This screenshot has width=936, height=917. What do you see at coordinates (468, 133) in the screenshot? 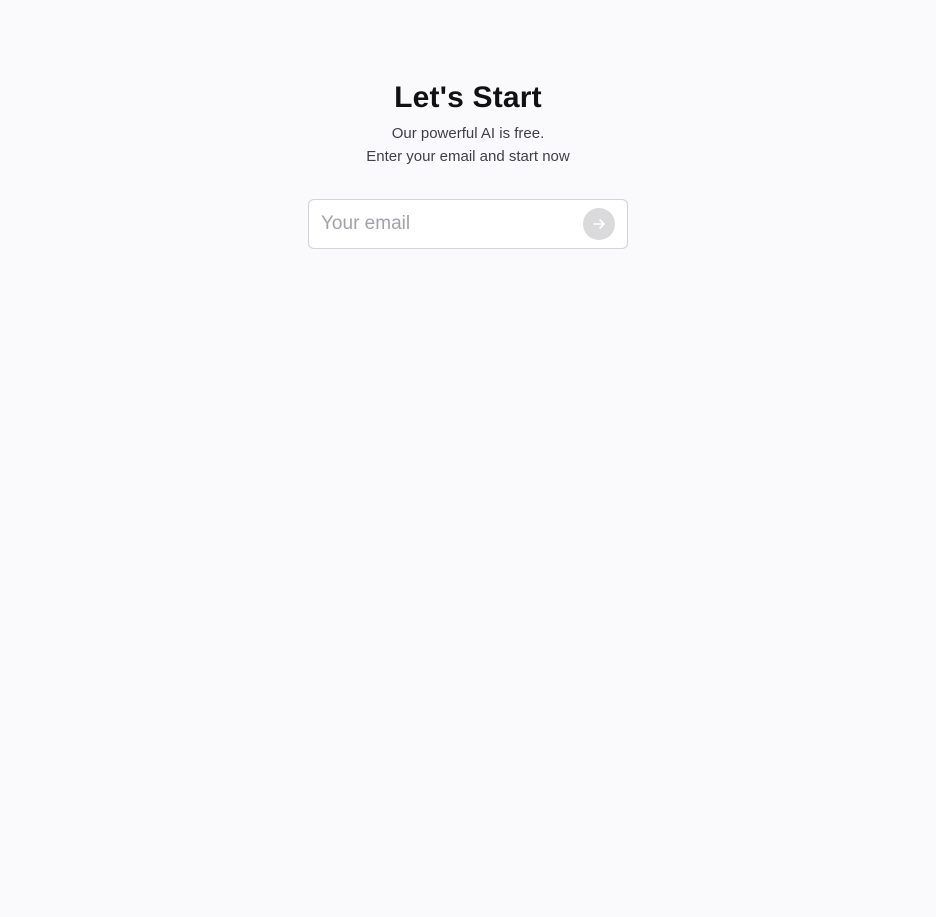
I see `subtitle-line-1: Our powerful AI is free.` at bounding box center [468, 133].